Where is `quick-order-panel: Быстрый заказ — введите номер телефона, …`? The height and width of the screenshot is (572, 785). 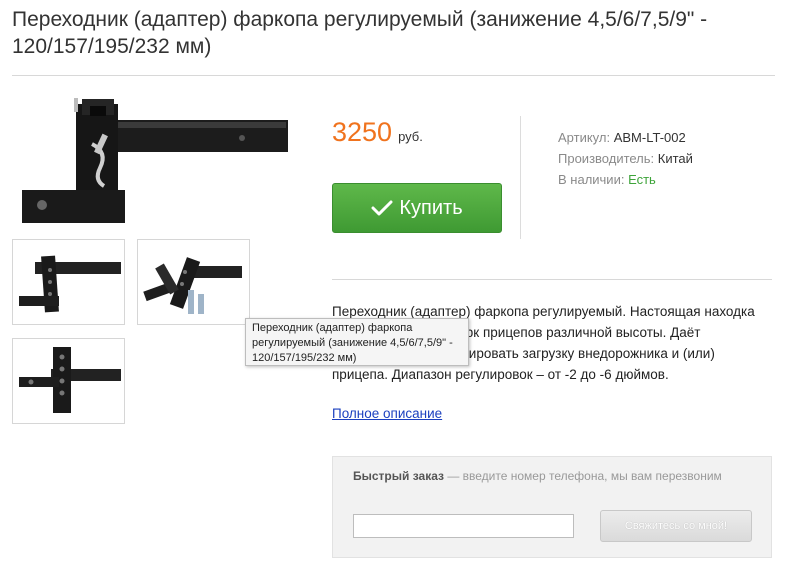 quick-order-panel: Быстрый заказ — введите номер телефона, … is located at coordinates (552, 507).